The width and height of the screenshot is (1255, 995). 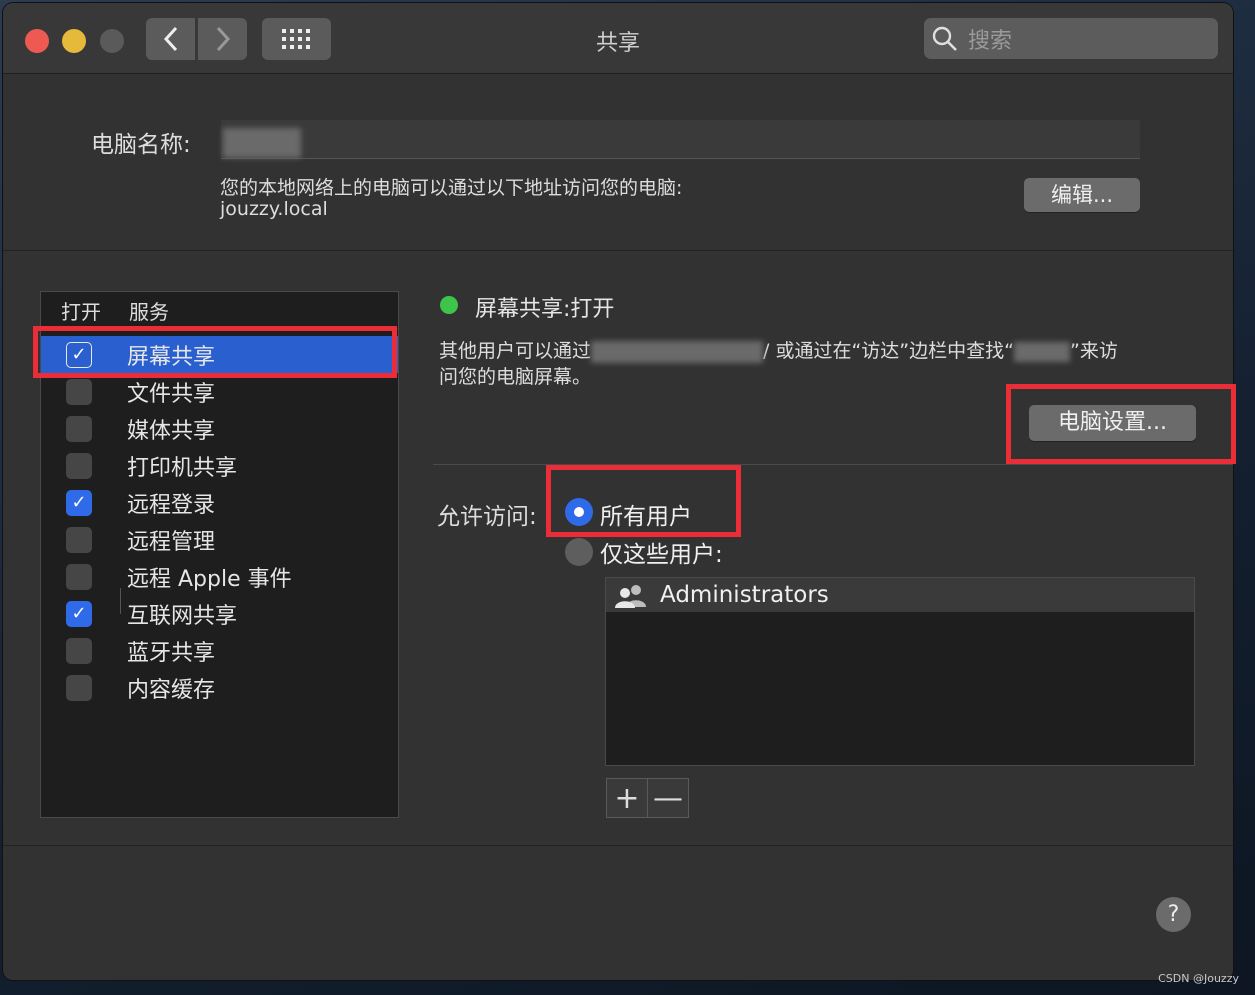 I want to click on divider-bottom, so click(x=618, y=845).